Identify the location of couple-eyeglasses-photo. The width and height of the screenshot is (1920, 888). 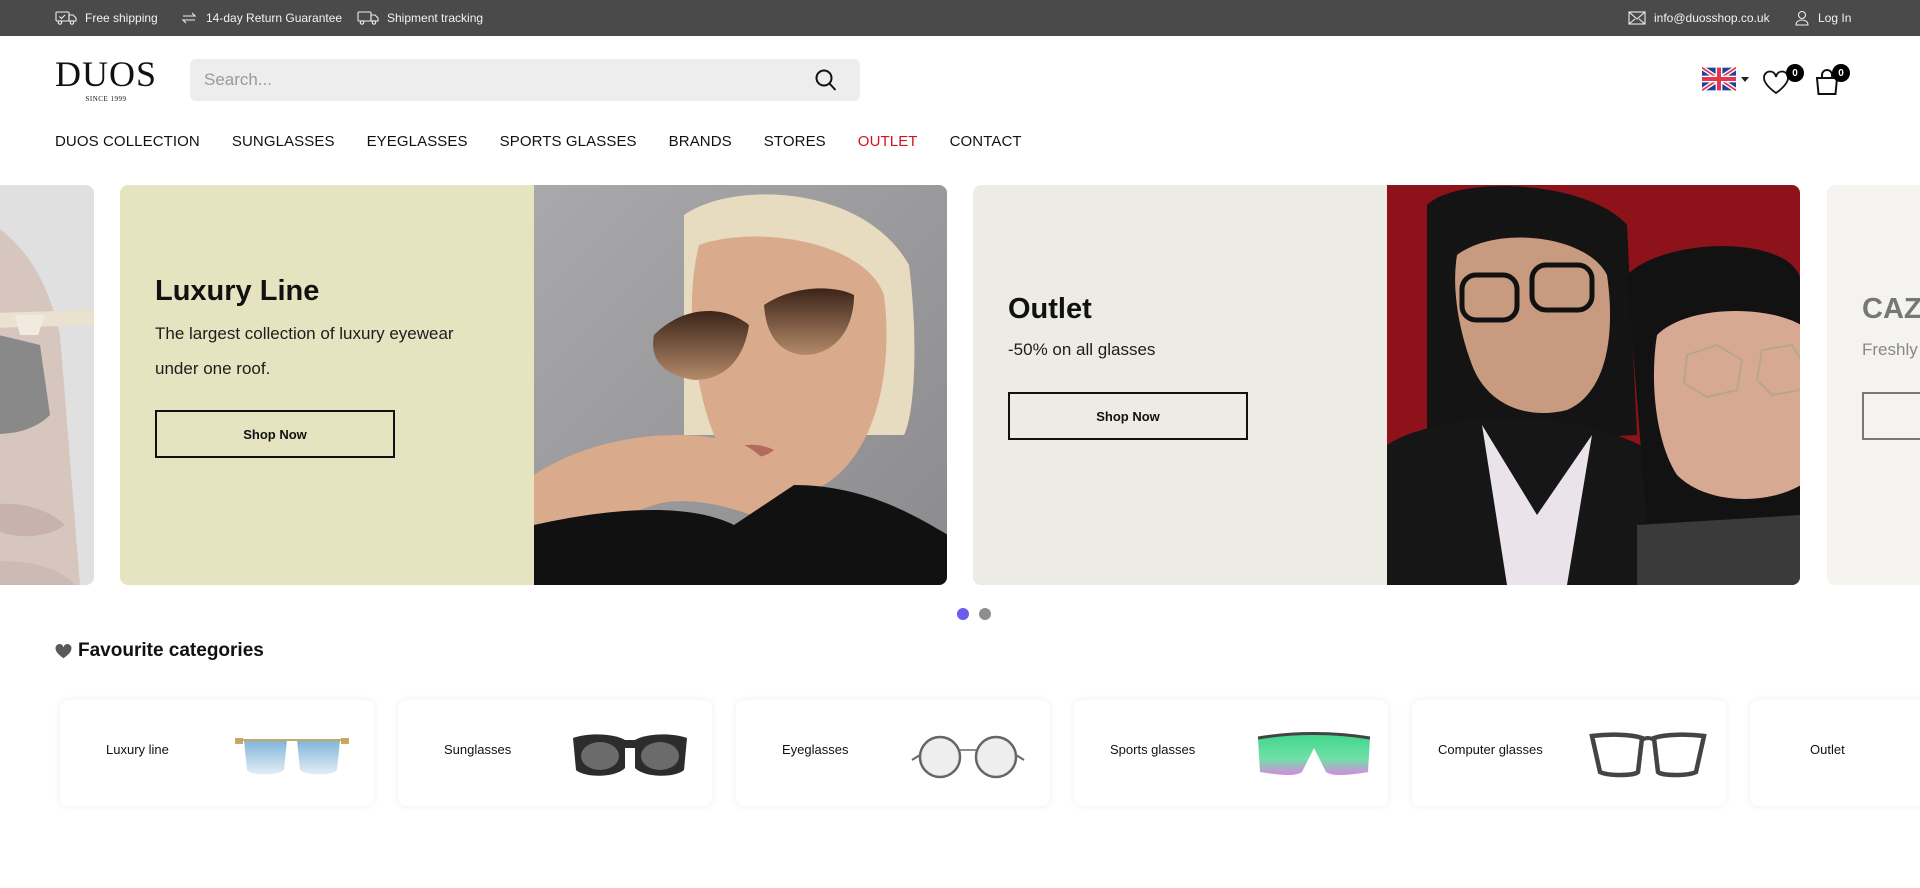
(1593, 385).